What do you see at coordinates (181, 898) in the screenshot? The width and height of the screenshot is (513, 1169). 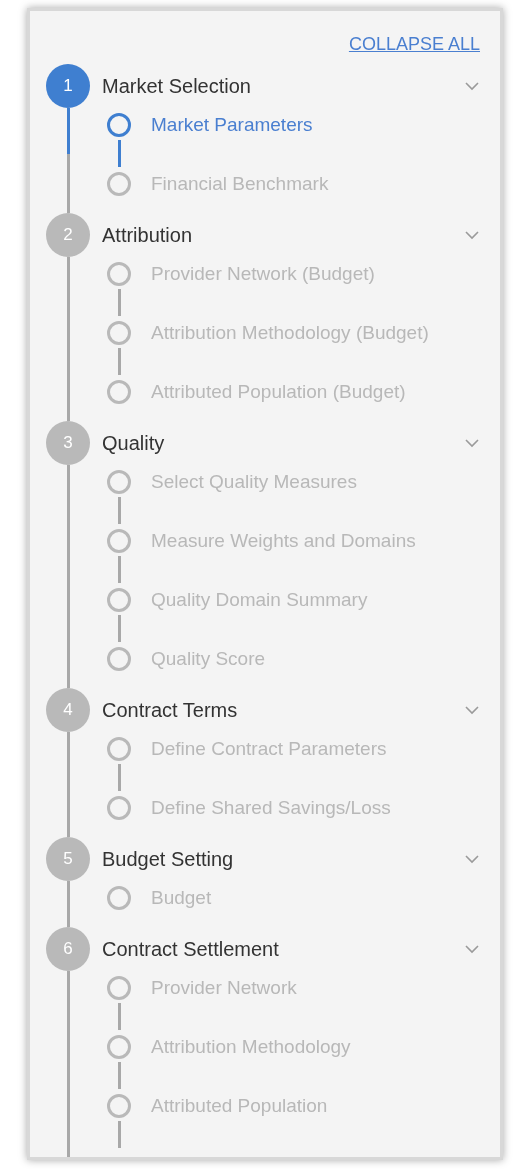 I see `substep-label: Budget` at bounding box center [181, 898].